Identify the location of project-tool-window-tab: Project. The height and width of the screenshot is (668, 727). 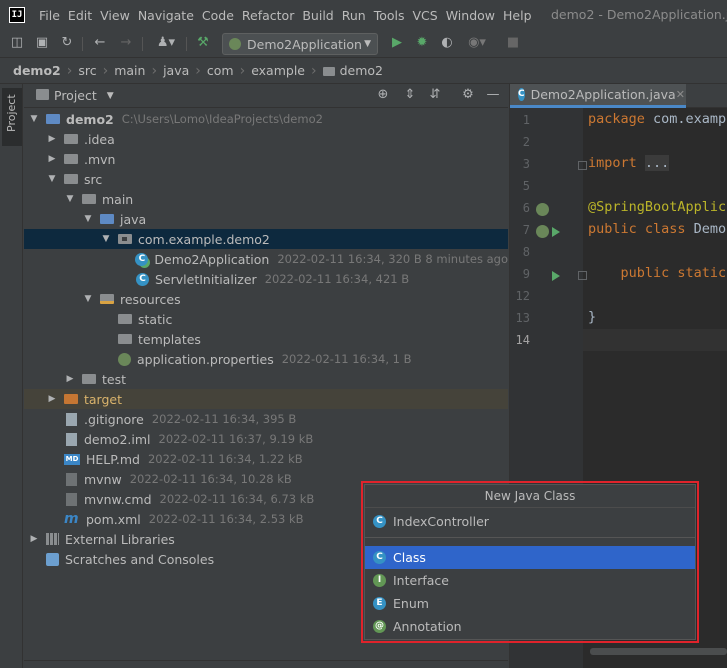
(12, 117).